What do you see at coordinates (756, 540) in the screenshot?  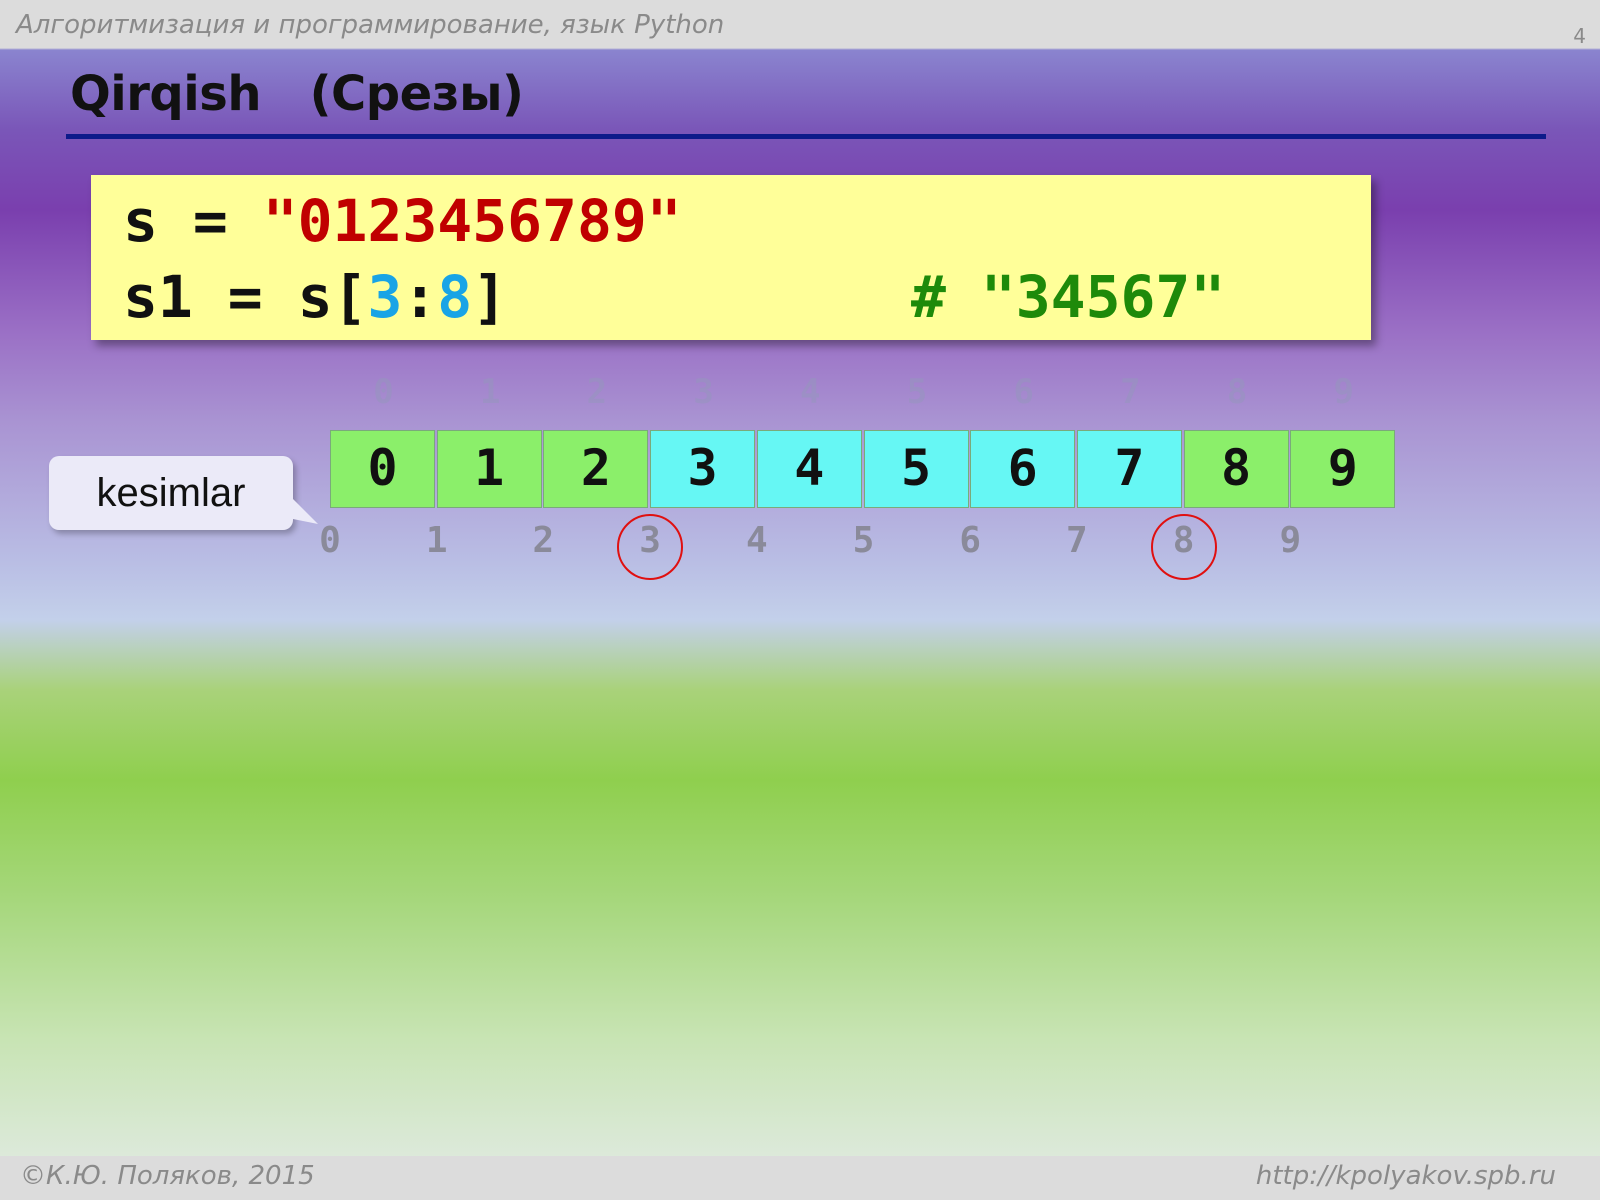 I see `boundary-index: 4` at bounding box center [756, 540].